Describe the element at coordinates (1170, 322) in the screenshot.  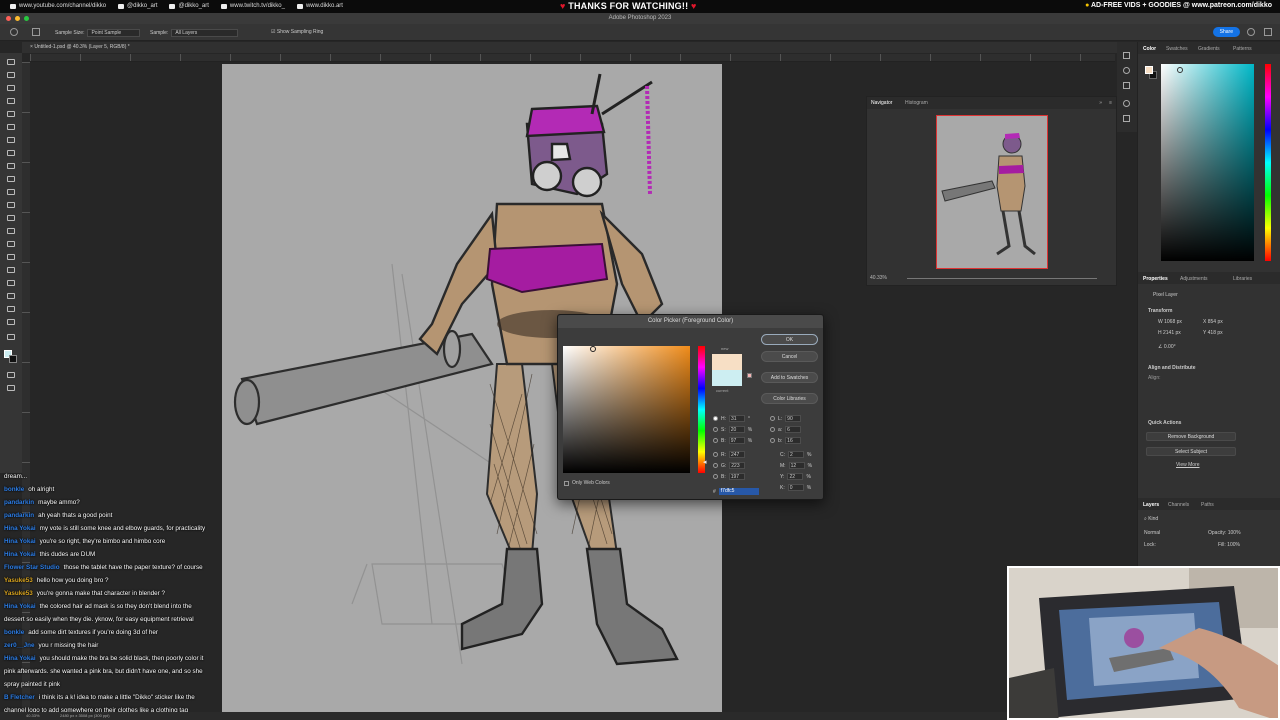
I see `width-field: W 1068 px` at that location.